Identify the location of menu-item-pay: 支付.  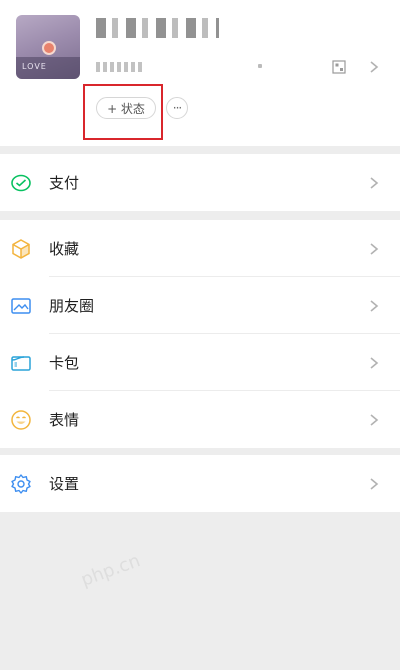
(200, 182).